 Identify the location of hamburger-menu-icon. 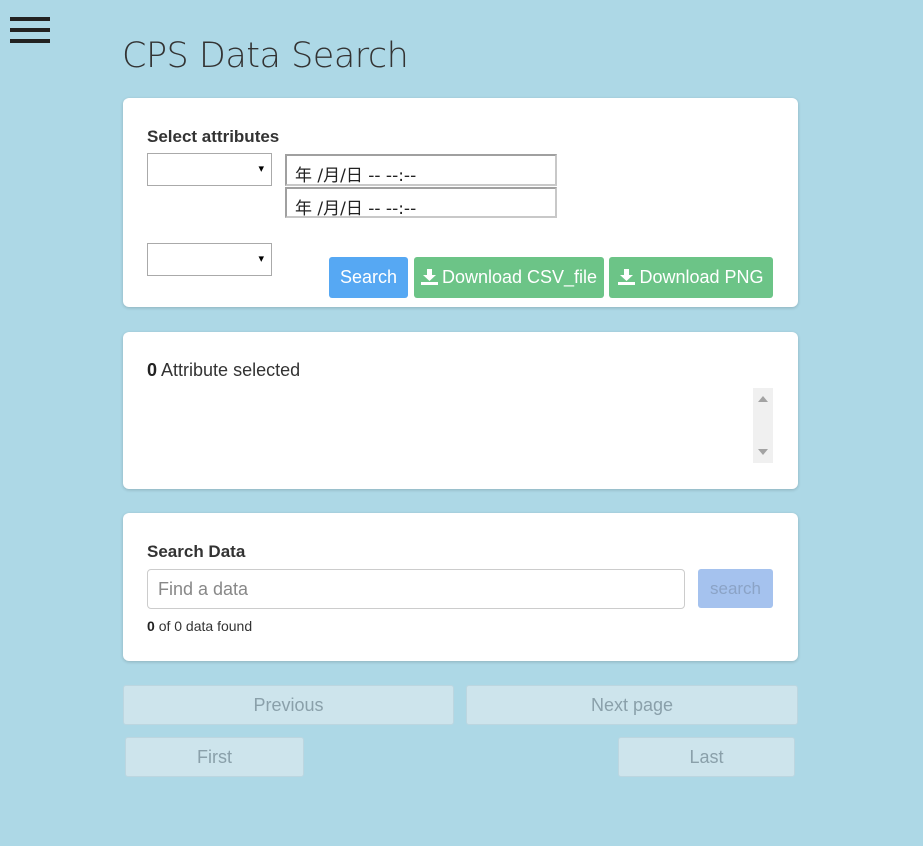
(30, 32).